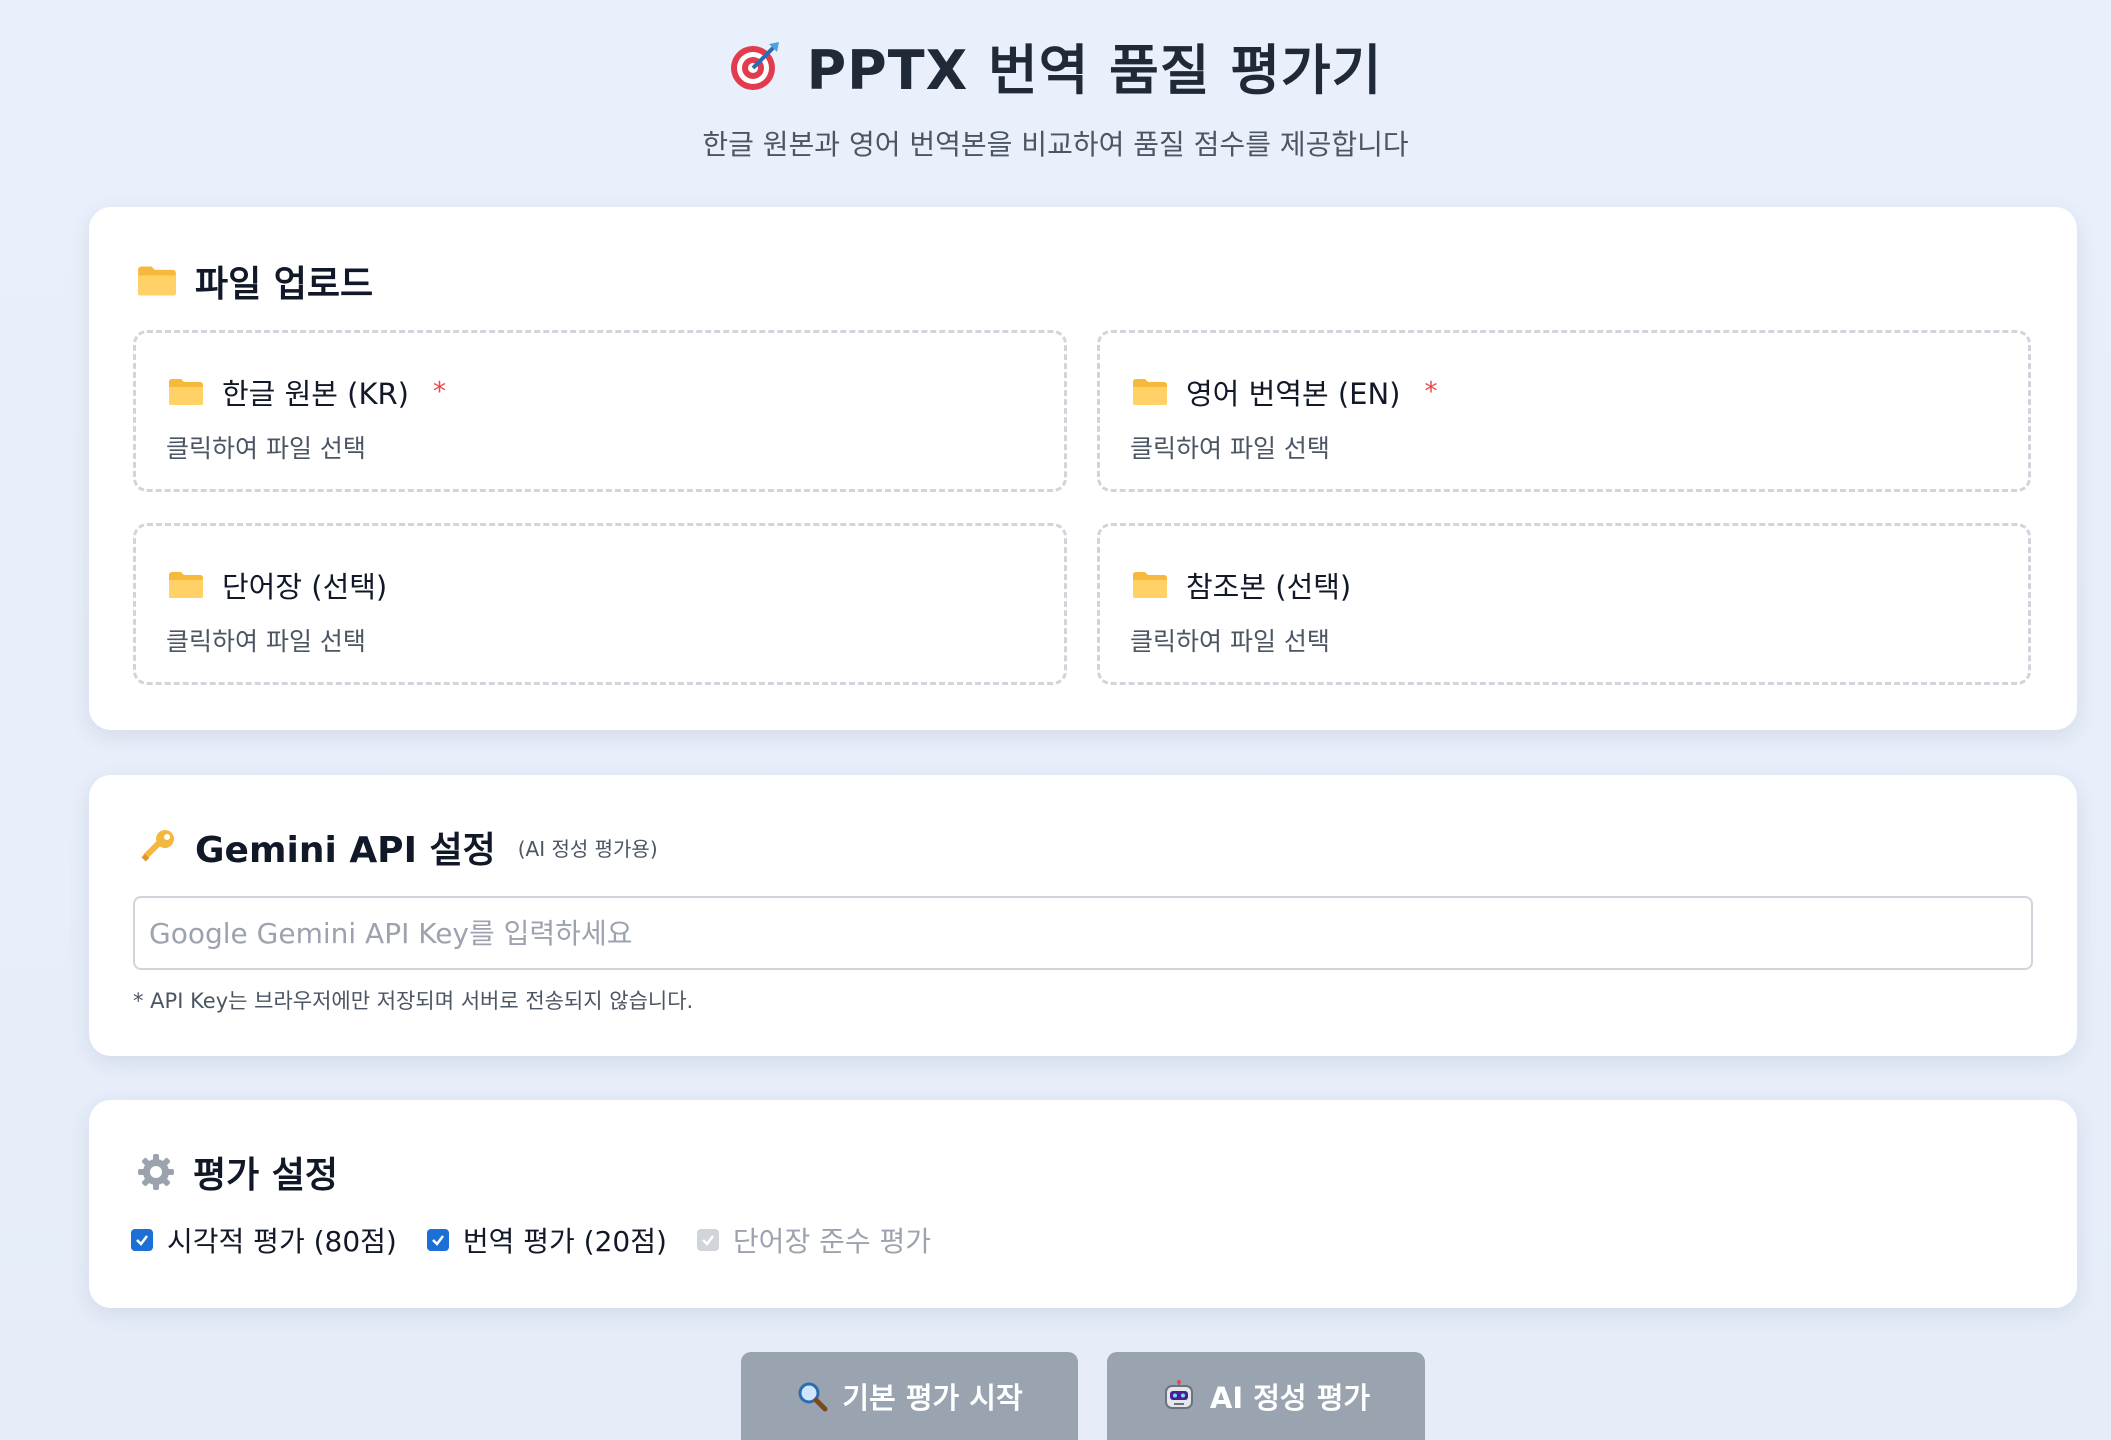  I want to click on upload-en-translation: 영어 번역본 (EN) * 클릭하여 파일 선택, so click(1564, 411).